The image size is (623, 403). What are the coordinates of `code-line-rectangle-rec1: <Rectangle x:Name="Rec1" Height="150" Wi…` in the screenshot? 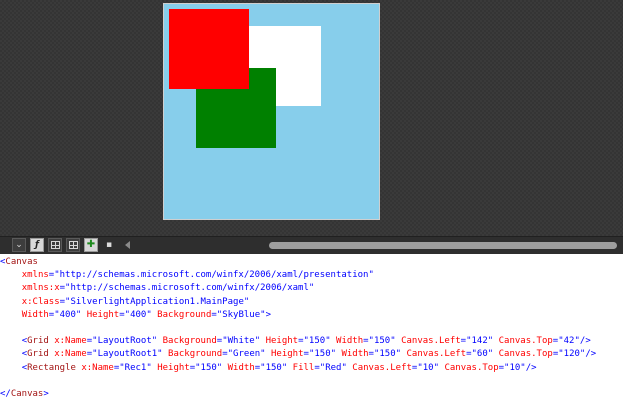 It's located at (279, 367).